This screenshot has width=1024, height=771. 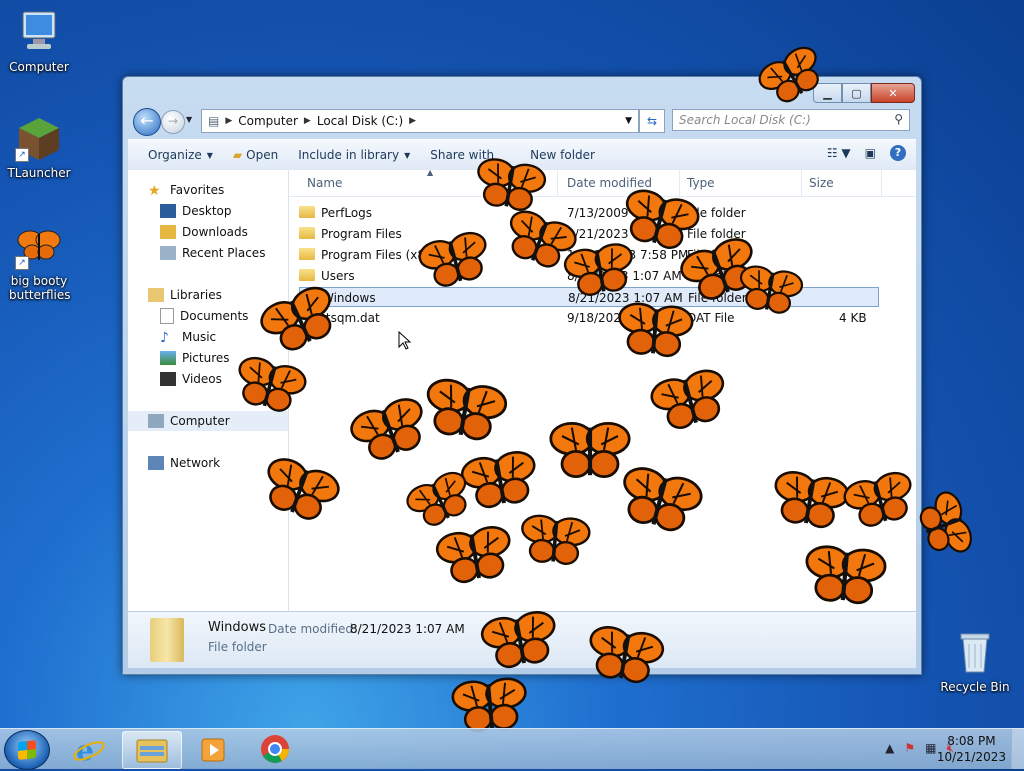 I want to click on view-controls: ☷ ▼ ▣ ?, so click(x=859, y=153).